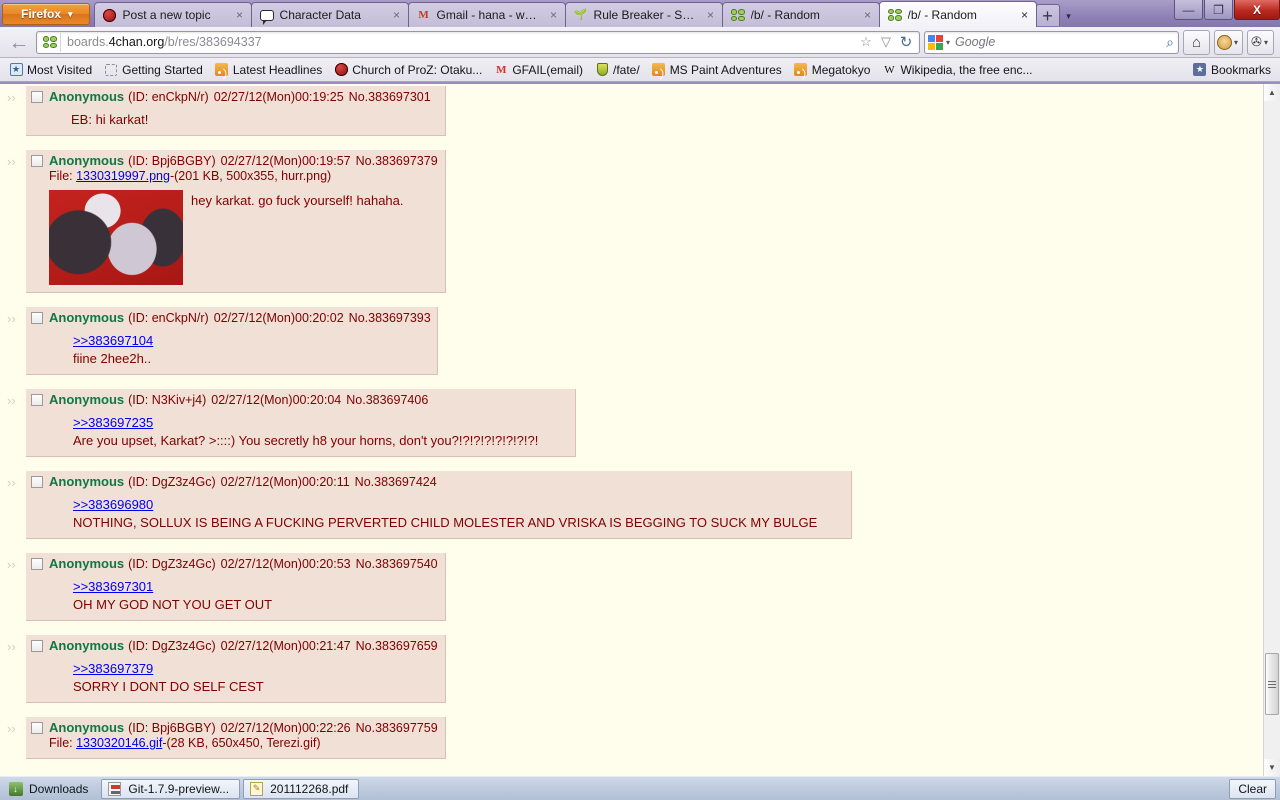 Image resolution: width=1280 pixels, height=800 pixels. I want to click on post-body: >>383697301 OH MY GOD NOT YOU GET OUT, so click(235, 592).